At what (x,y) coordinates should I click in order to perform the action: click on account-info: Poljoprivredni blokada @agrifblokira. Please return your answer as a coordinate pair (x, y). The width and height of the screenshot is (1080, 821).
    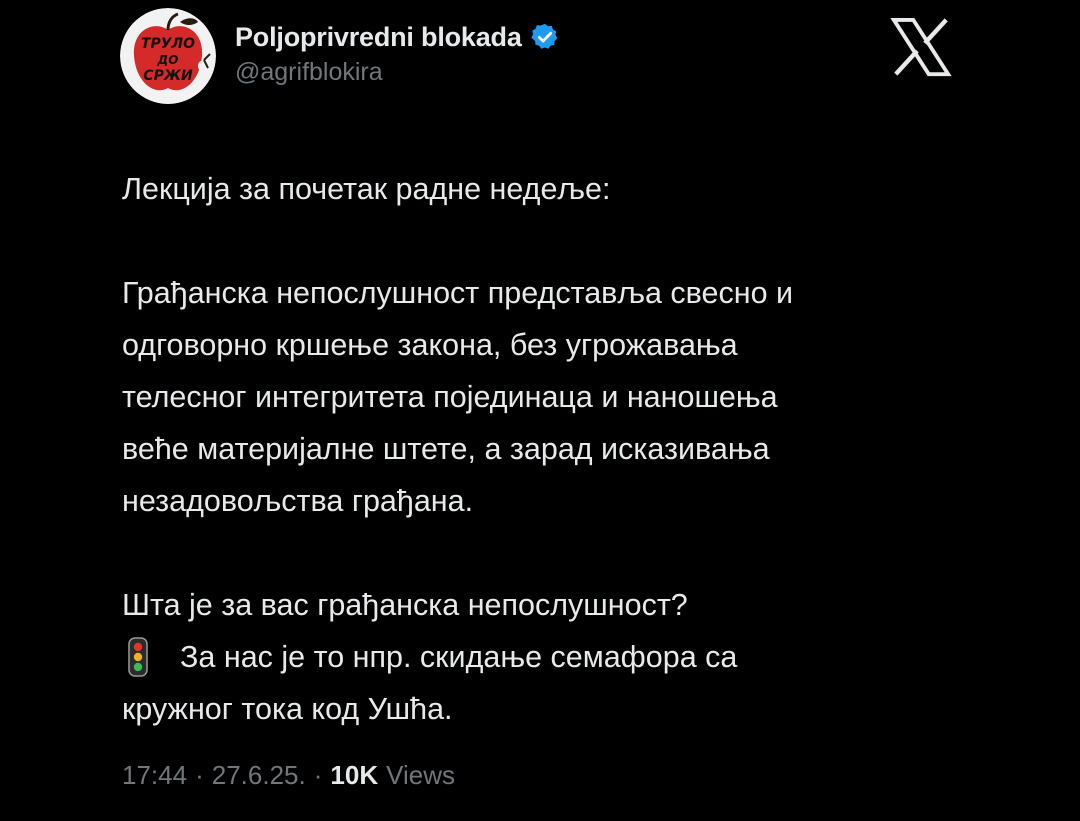
    Looking at the image, I should click on (397, 53).